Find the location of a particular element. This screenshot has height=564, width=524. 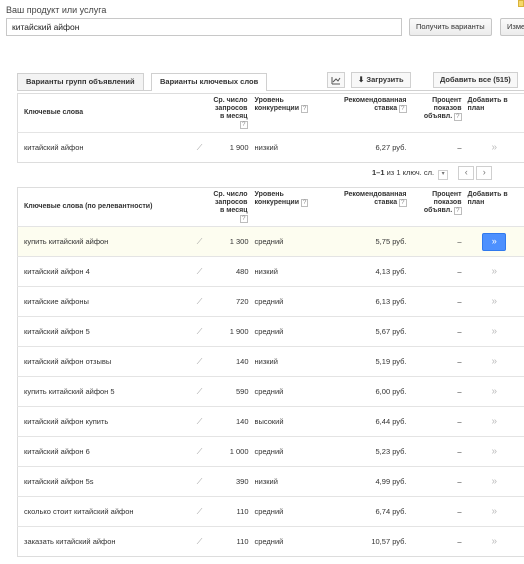

keyword-cell: китайский айфон купить is located at coordinates (103, 421).